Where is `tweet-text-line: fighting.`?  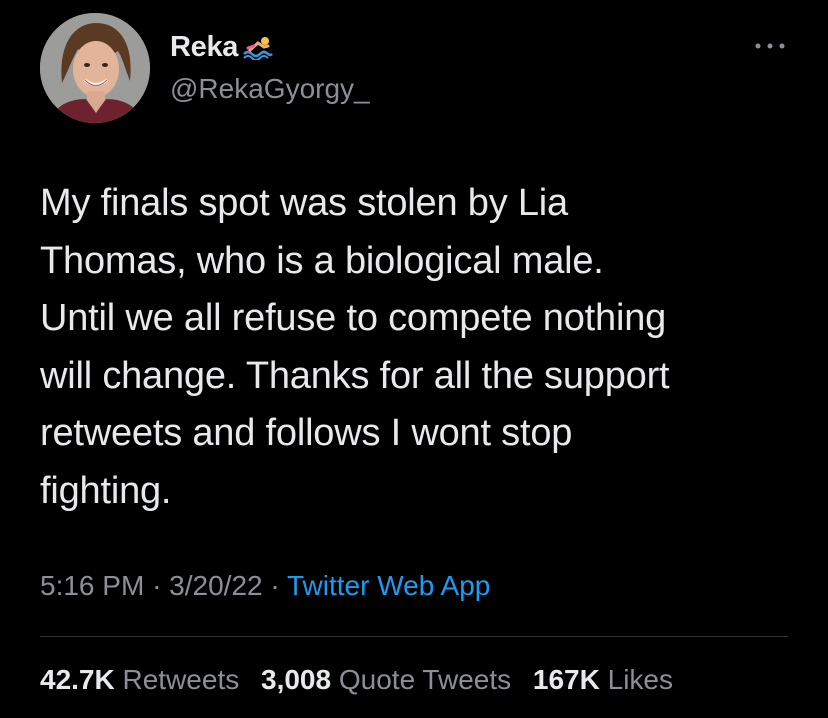 tweet-text-line: fighting. is located at coordinates (106, 490).